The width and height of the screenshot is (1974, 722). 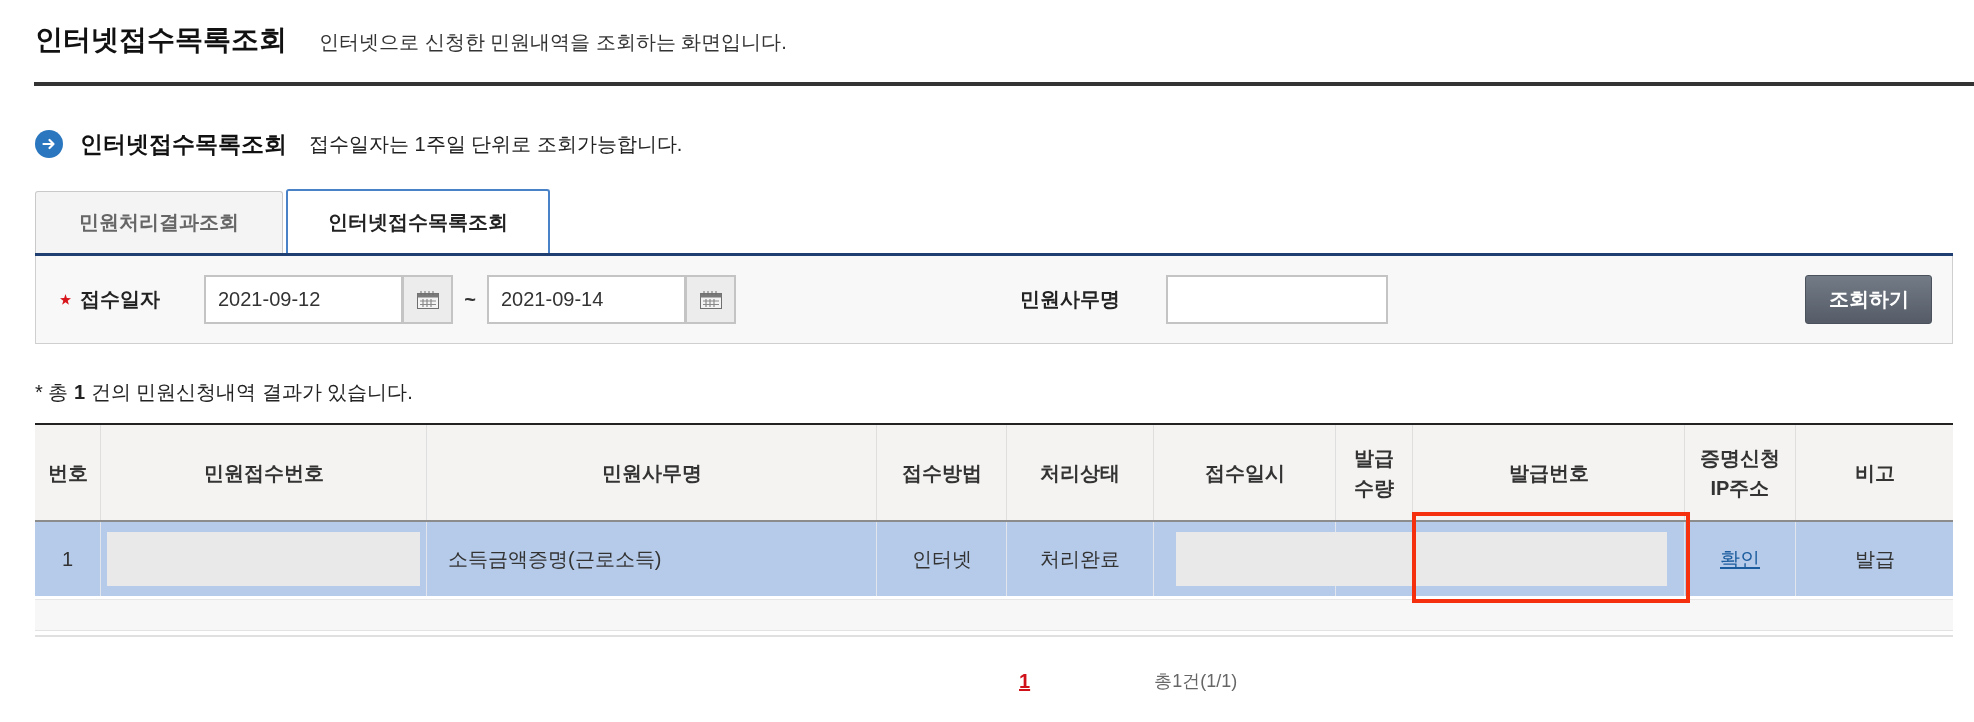 What do you see at coordinates (1080, 472) in the screenshot?
I see `column-header: 처리상태` at bounding box center [1080, 472].